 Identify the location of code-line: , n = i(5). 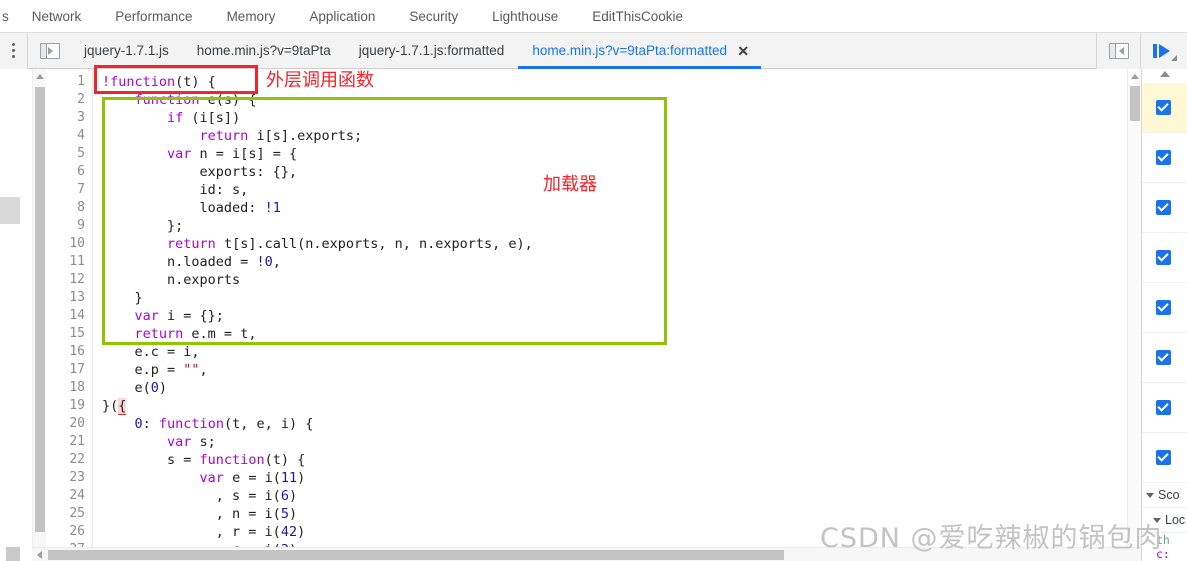
(199, 514).